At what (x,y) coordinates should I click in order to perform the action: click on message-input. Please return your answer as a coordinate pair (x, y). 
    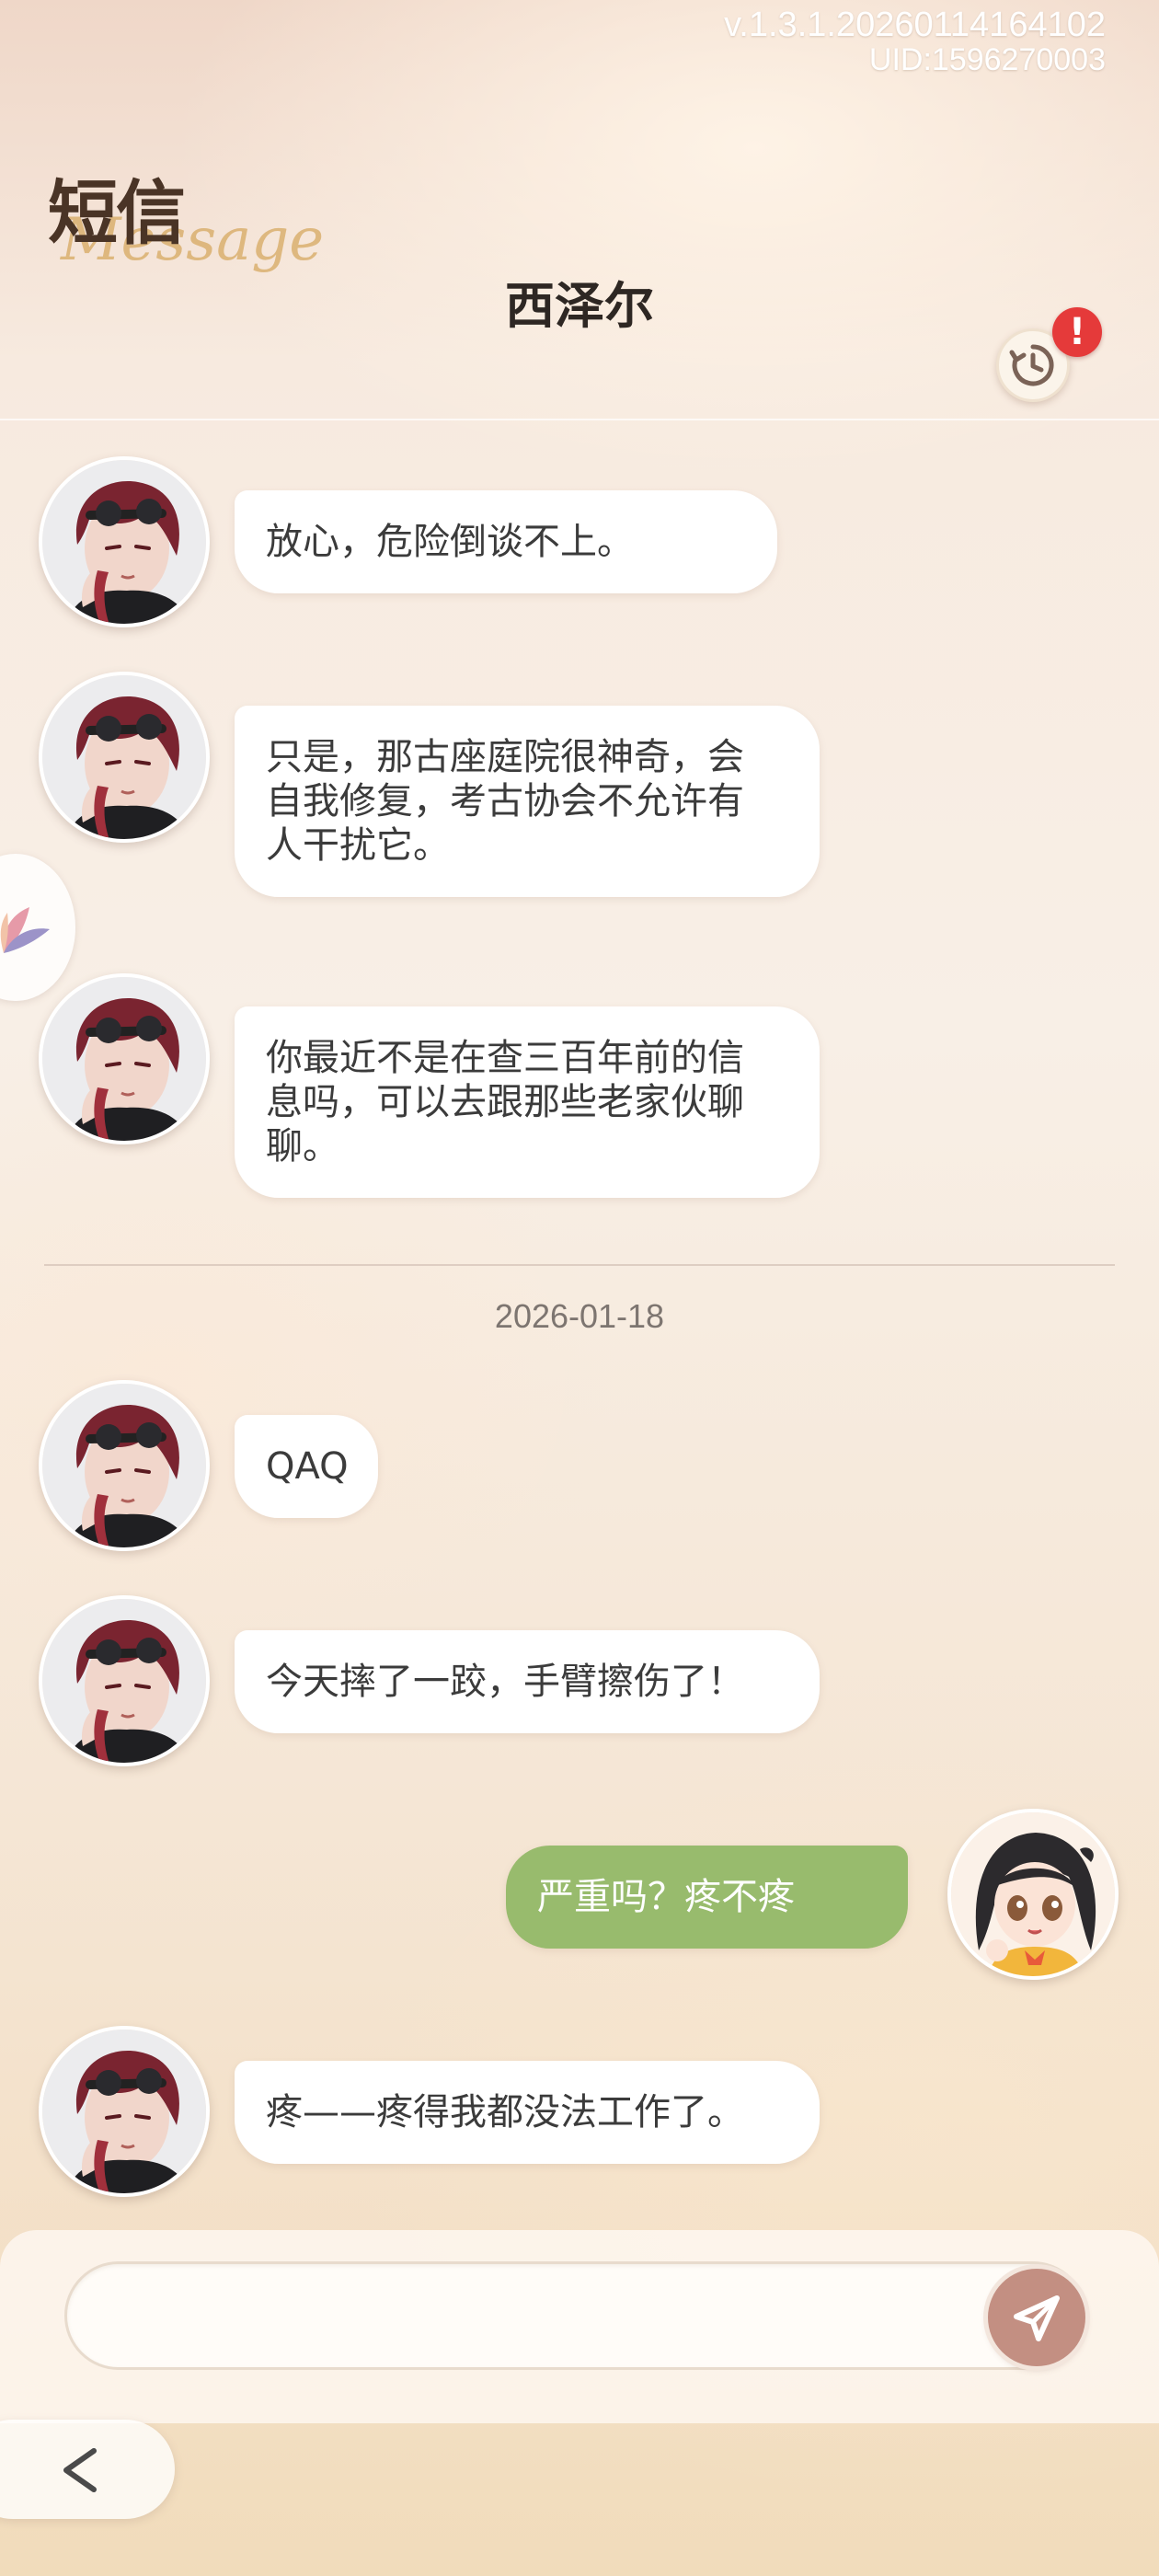
    Looking at the image, I should click on (575, 2315).